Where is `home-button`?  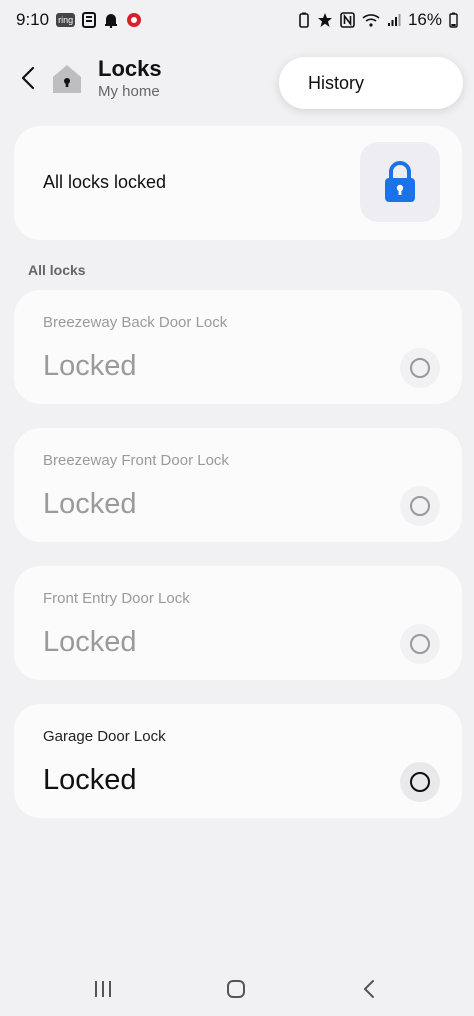 home-button is located at coordinates (236, 989).